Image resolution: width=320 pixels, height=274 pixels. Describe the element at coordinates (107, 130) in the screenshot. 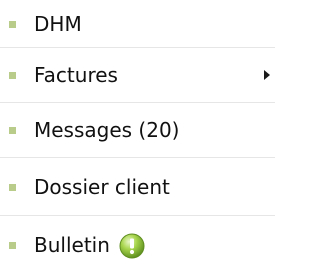

I see `menu-item-label: Messages (20)` at that location.